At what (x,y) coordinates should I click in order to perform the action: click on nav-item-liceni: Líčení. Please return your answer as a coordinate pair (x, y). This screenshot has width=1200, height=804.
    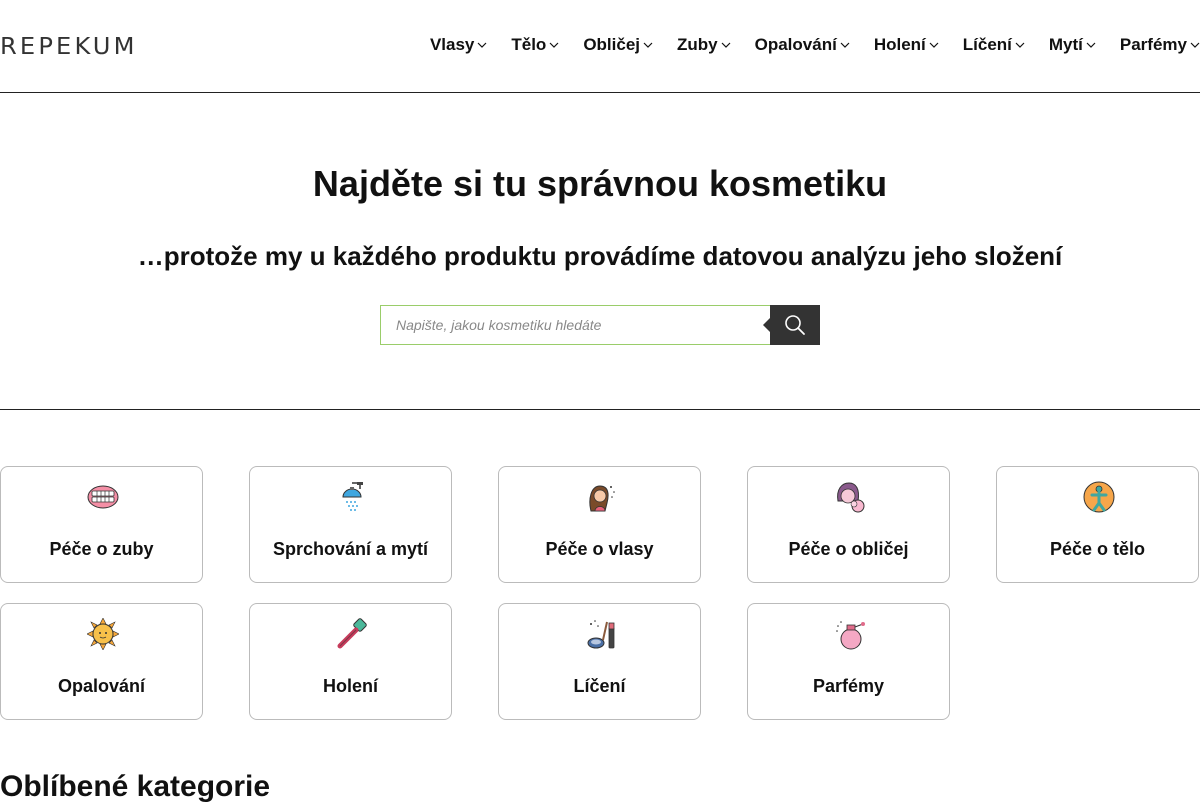
    Looking at the image, I should click on (994, 45).